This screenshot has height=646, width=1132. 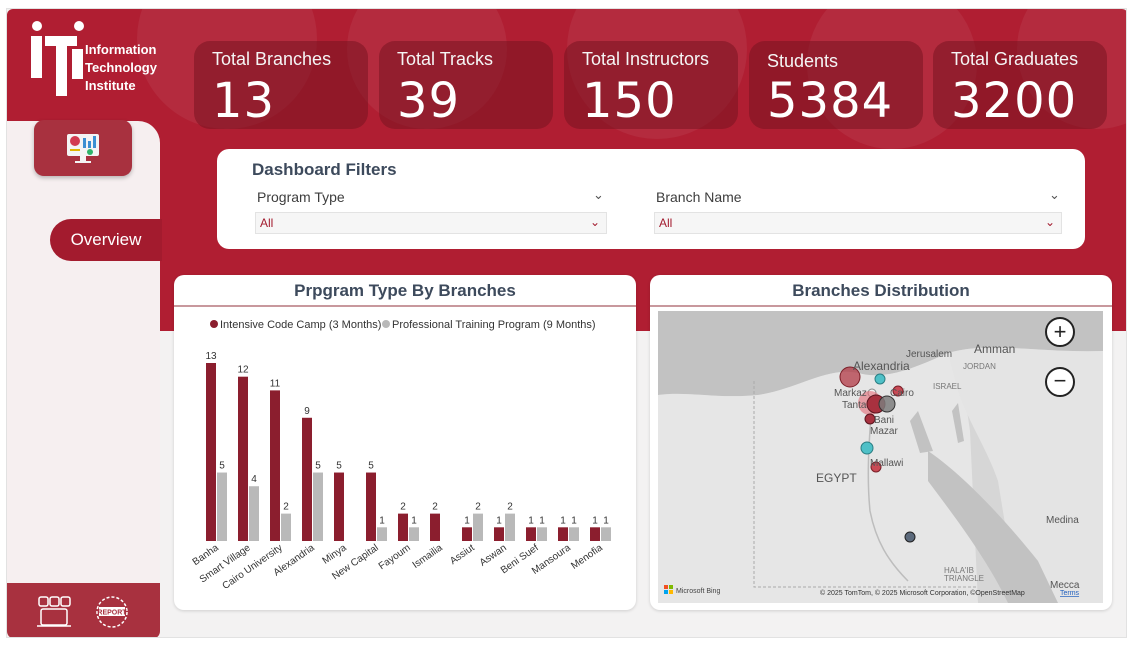 What do you see at coordinates (243, 370) in the screenshot?
I see `data-label: 12` at bounding box center [243, 370].